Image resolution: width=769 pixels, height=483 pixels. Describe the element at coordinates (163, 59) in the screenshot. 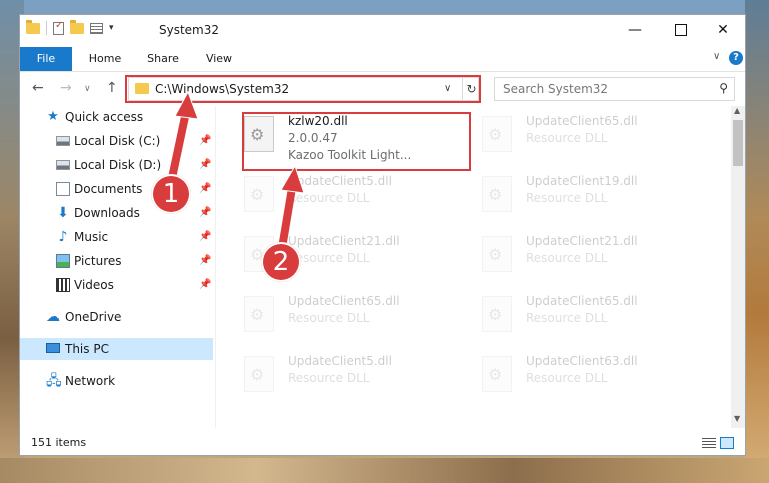

I see `tab-share: Share` at that location.